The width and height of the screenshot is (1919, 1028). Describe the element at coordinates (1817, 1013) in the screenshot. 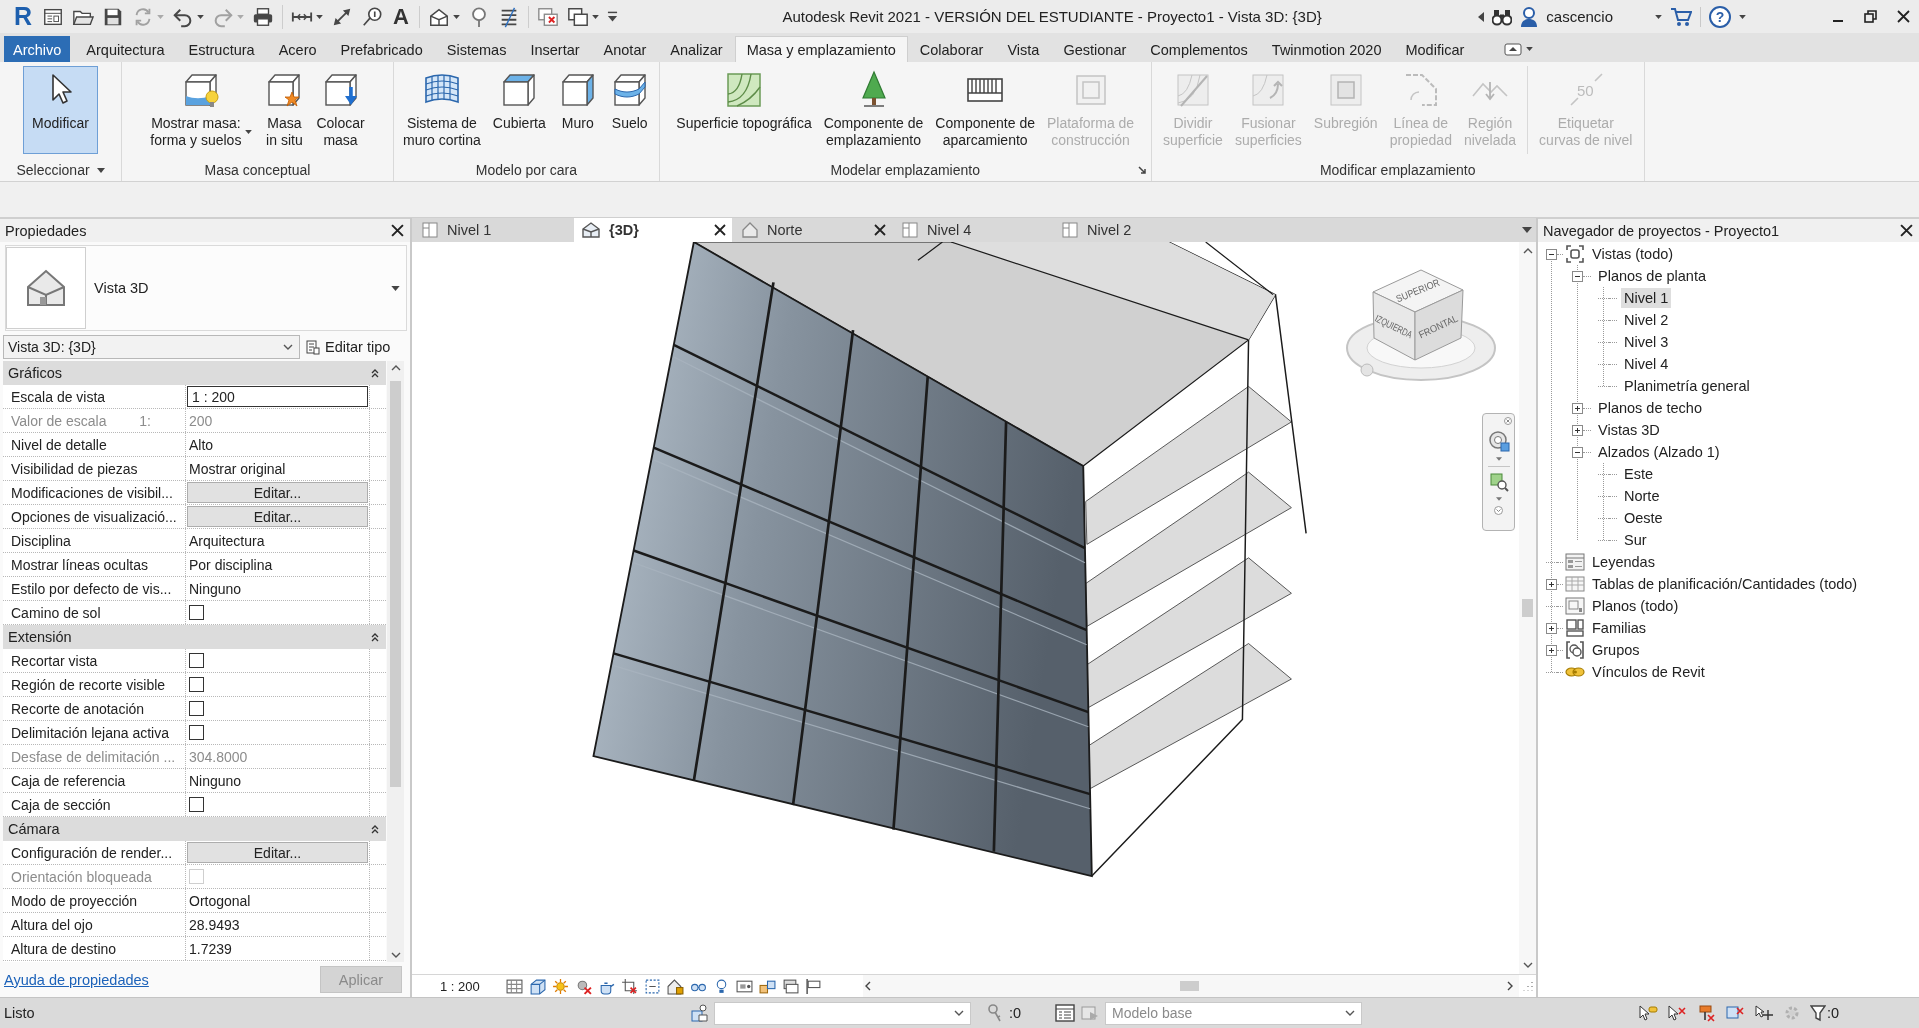

I see `filter-icon` at that location.